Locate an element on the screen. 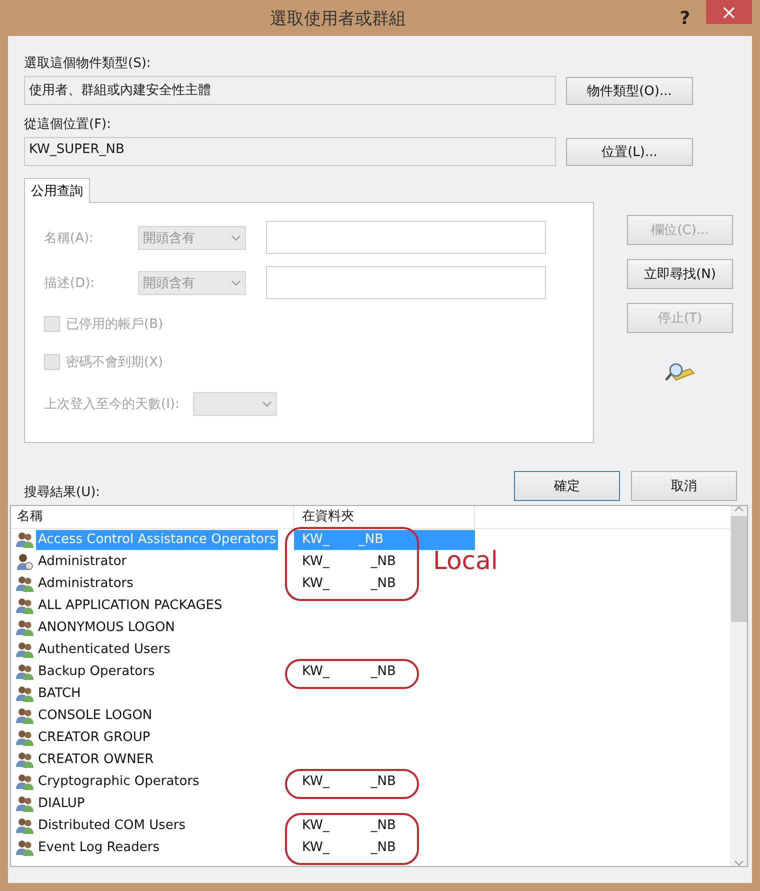  help-button: ? is located at coordinates (685, 18).